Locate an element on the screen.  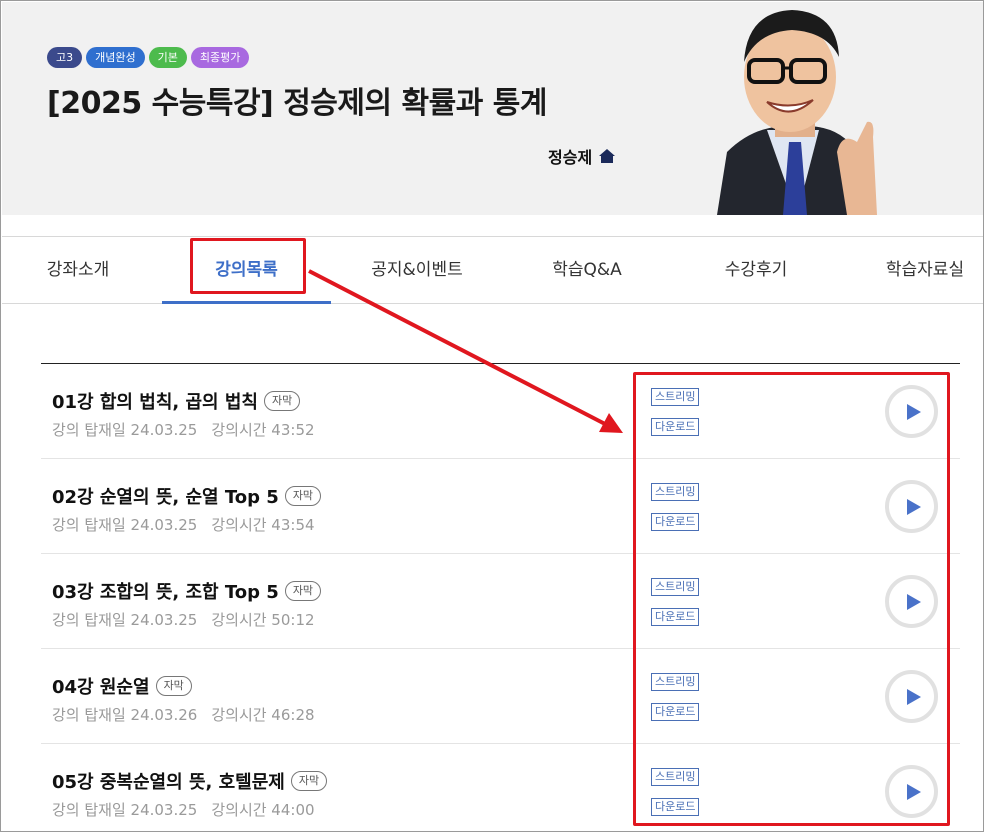
annotation-arrow is located at coordinates (465, 351).